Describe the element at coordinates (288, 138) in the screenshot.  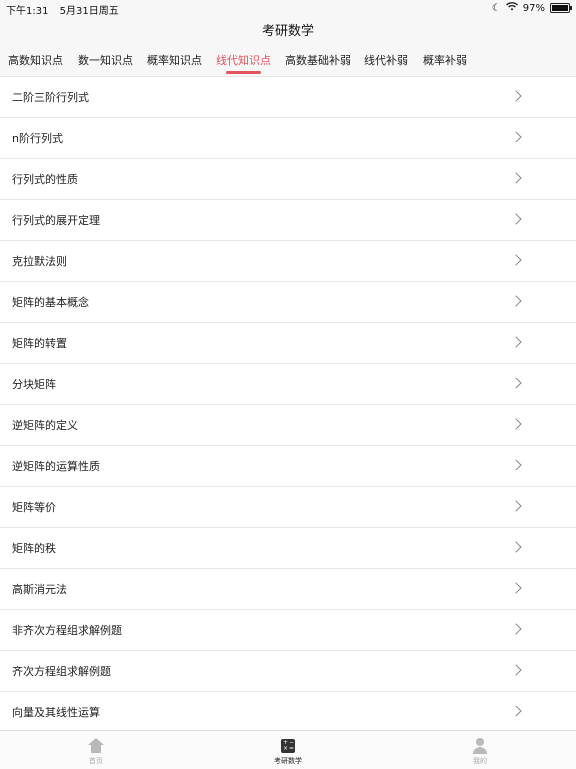
I see `list-item: n阶行列式` at that location.